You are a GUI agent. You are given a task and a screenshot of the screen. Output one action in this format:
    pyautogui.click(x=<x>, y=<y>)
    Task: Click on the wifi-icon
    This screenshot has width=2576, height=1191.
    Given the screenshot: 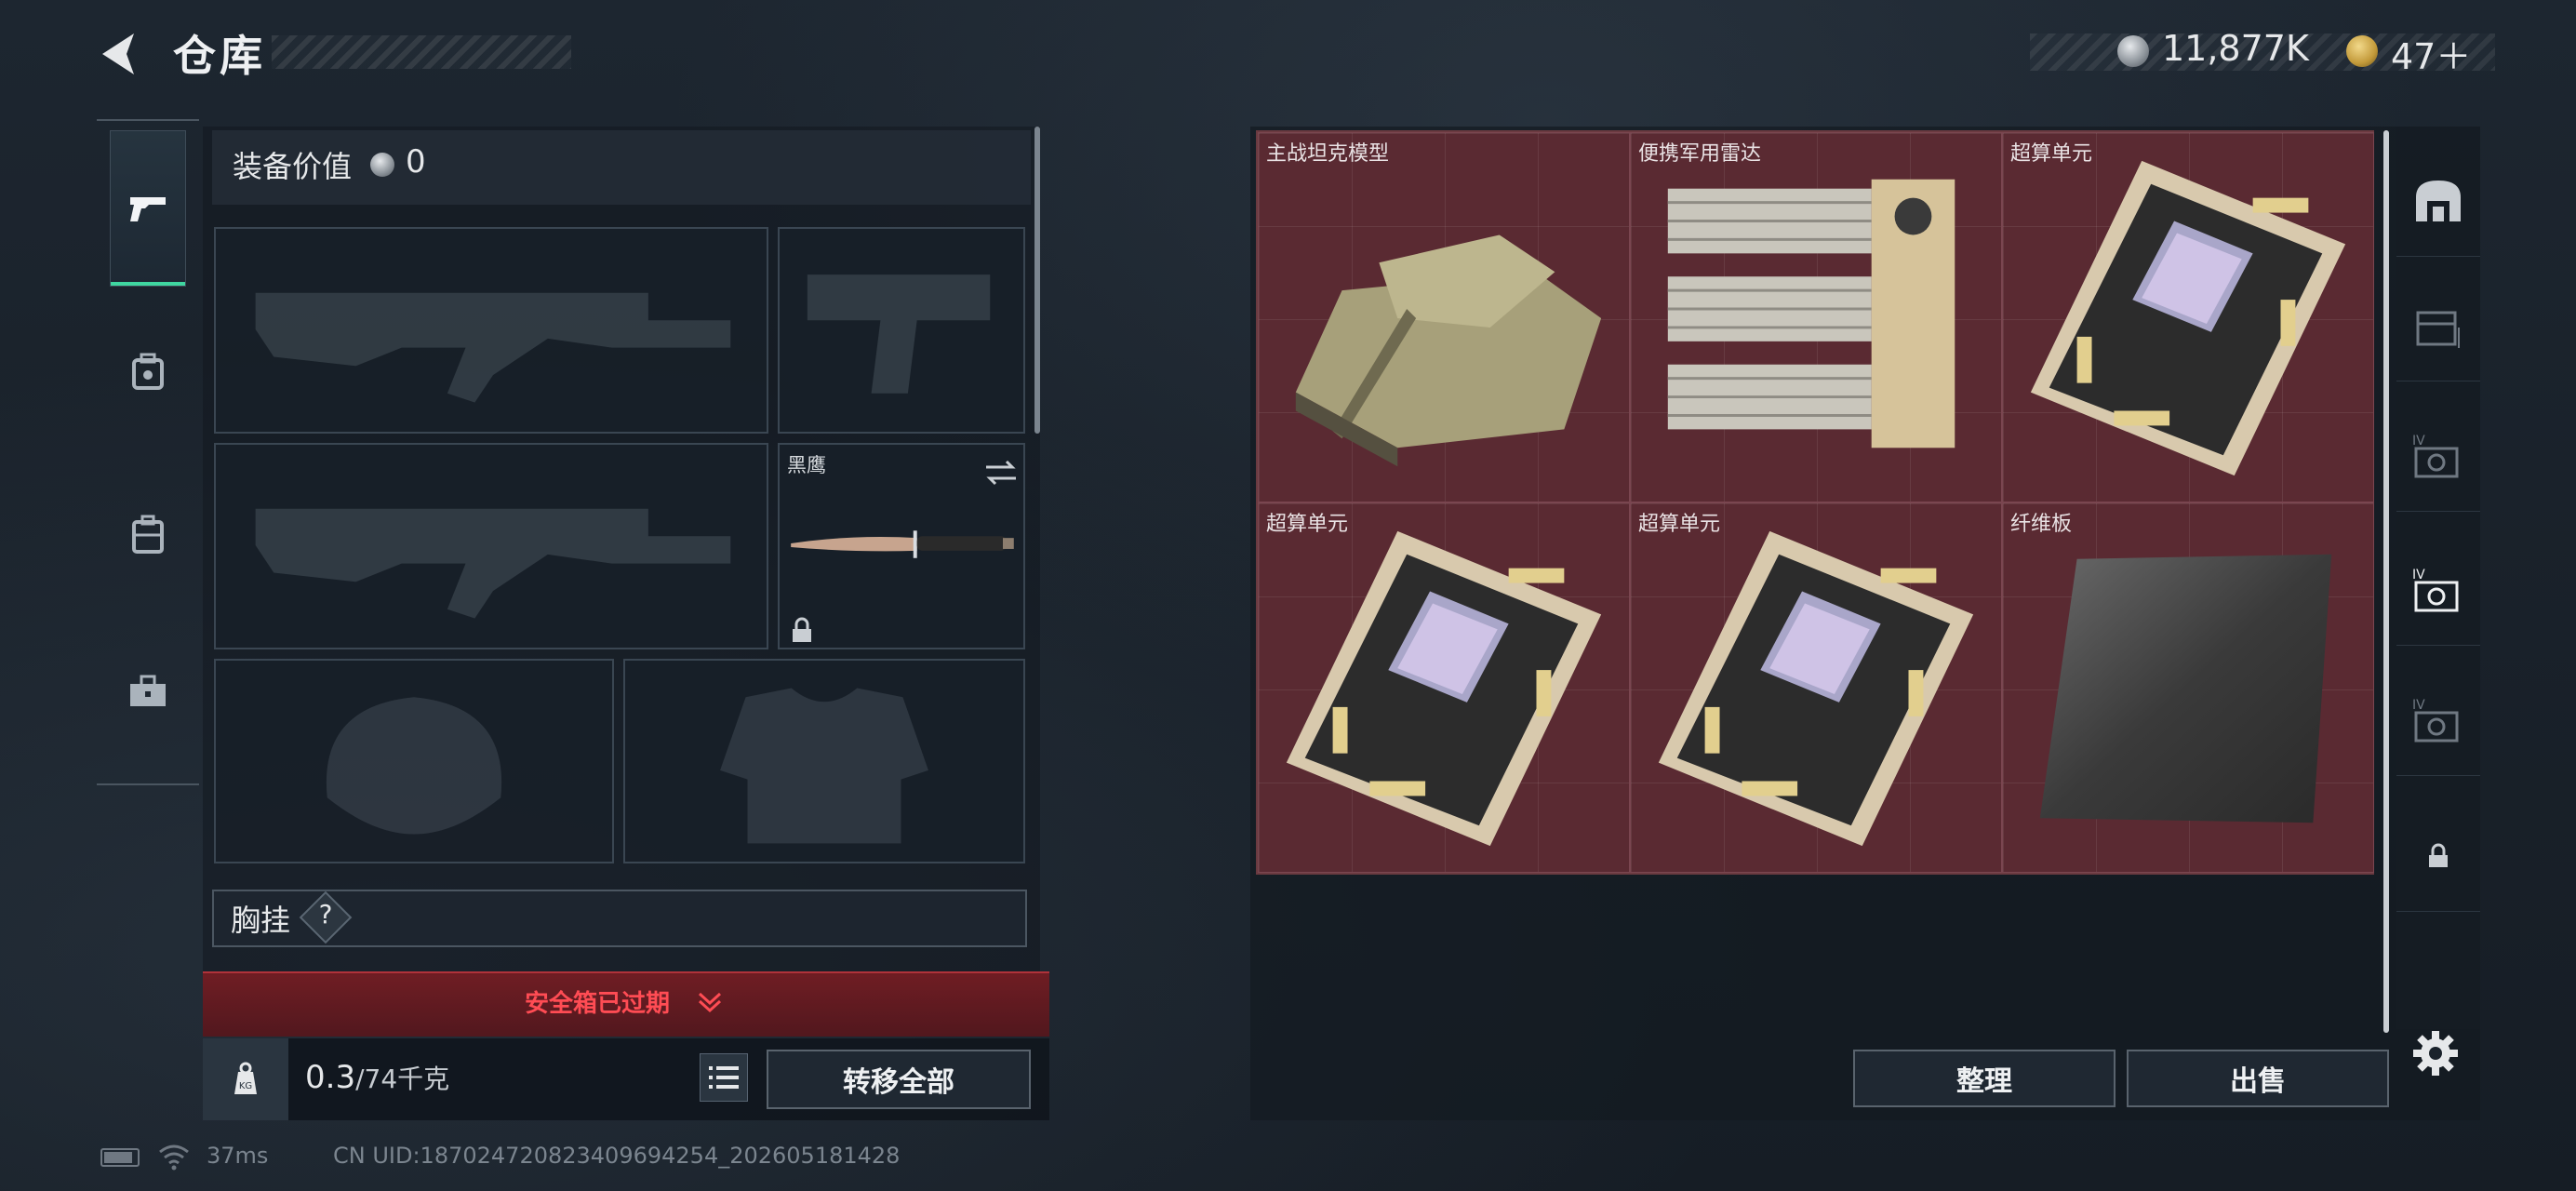 What is the action you would take?
    pyautogui.click(x=174, y=1157)
    